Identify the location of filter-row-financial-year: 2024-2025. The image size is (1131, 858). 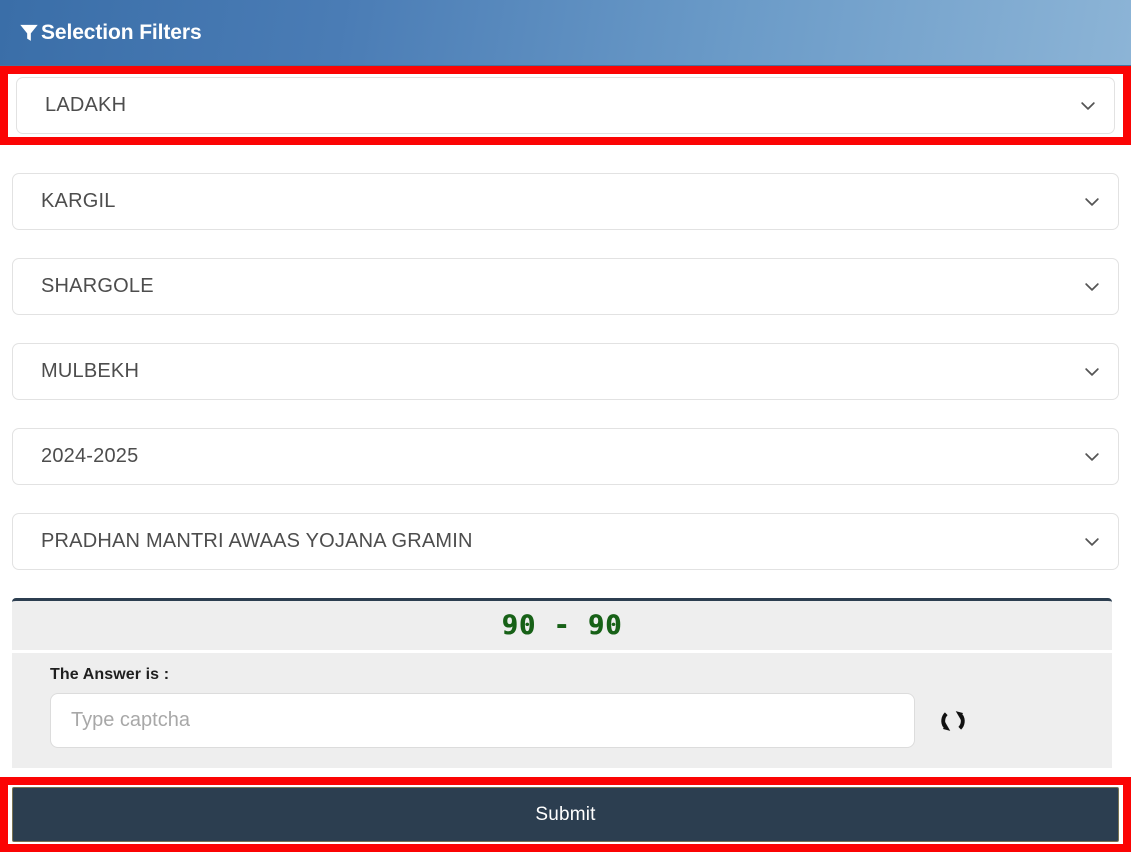
(565, 456).